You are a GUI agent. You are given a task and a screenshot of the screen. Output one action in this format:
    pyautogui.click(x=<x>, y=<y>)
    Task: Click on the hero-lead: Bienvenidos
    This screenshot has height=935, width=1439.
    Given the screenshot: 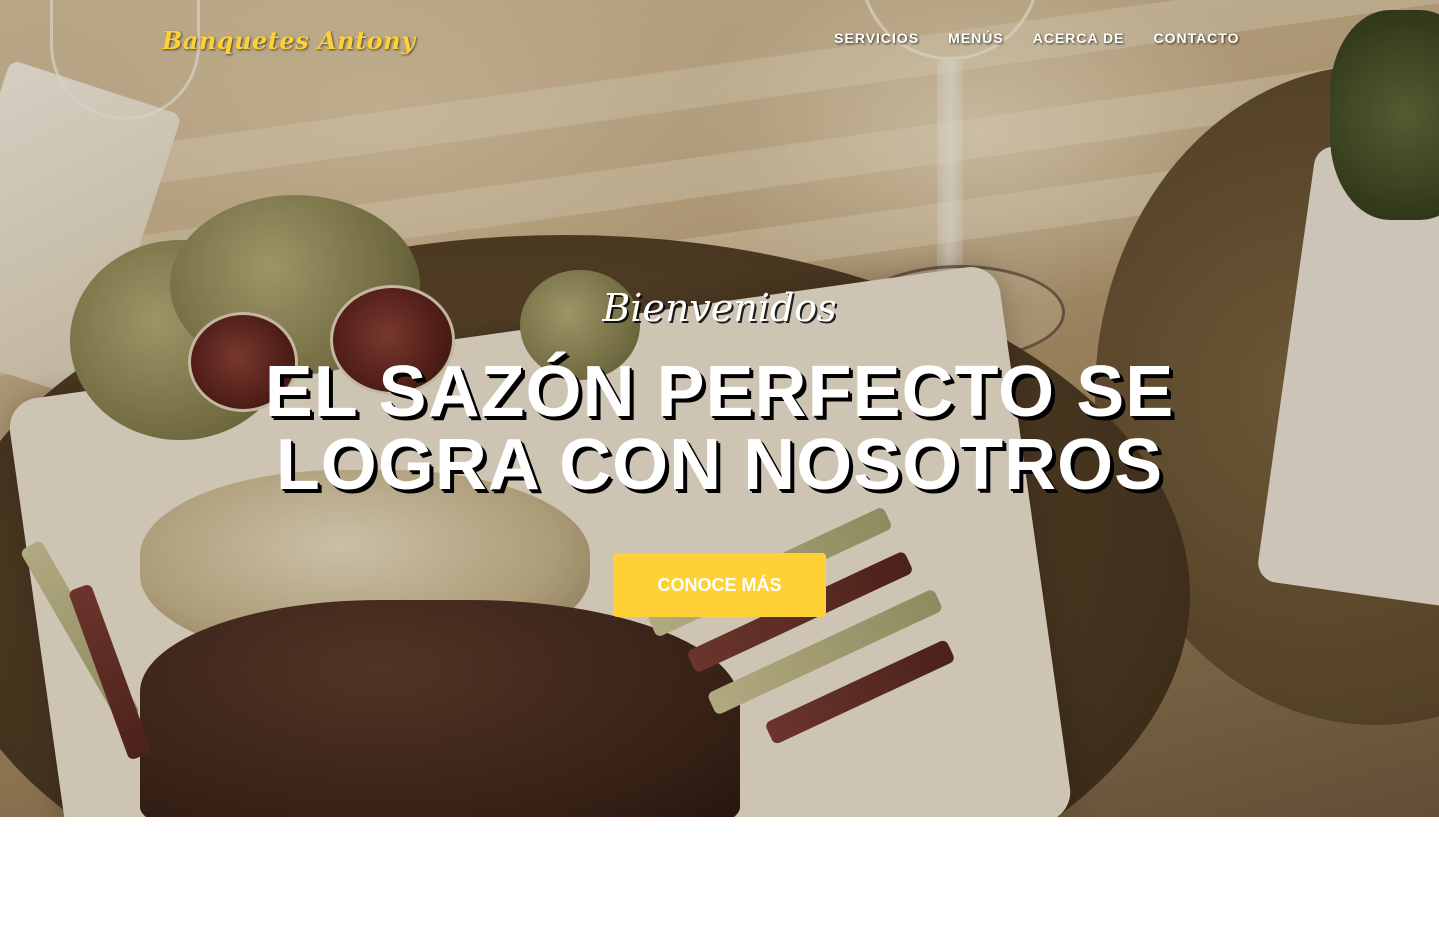 What is the action you would take?
    pyautogui.click(x=719, y=308)
    